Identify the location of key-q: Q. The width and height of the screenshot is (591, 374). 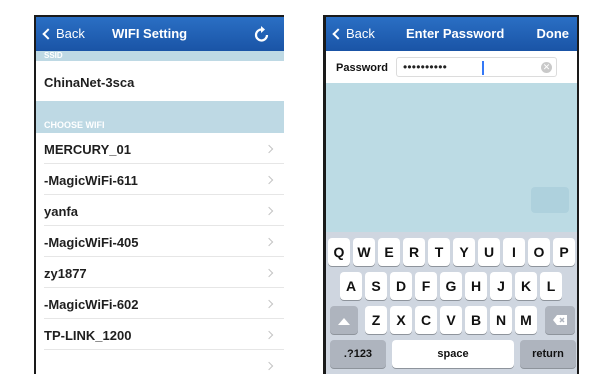
(339, 252).